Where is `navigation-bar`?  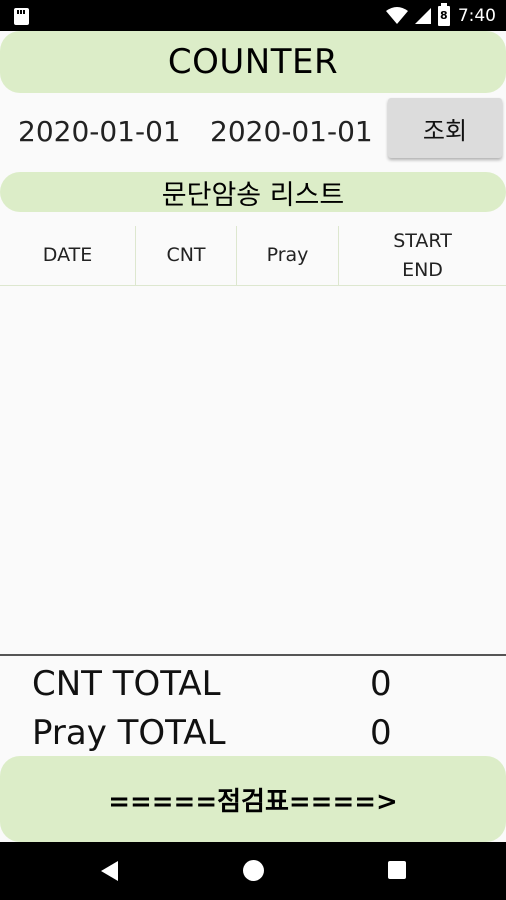
navigation-bar is located at coordinates (253, 871).